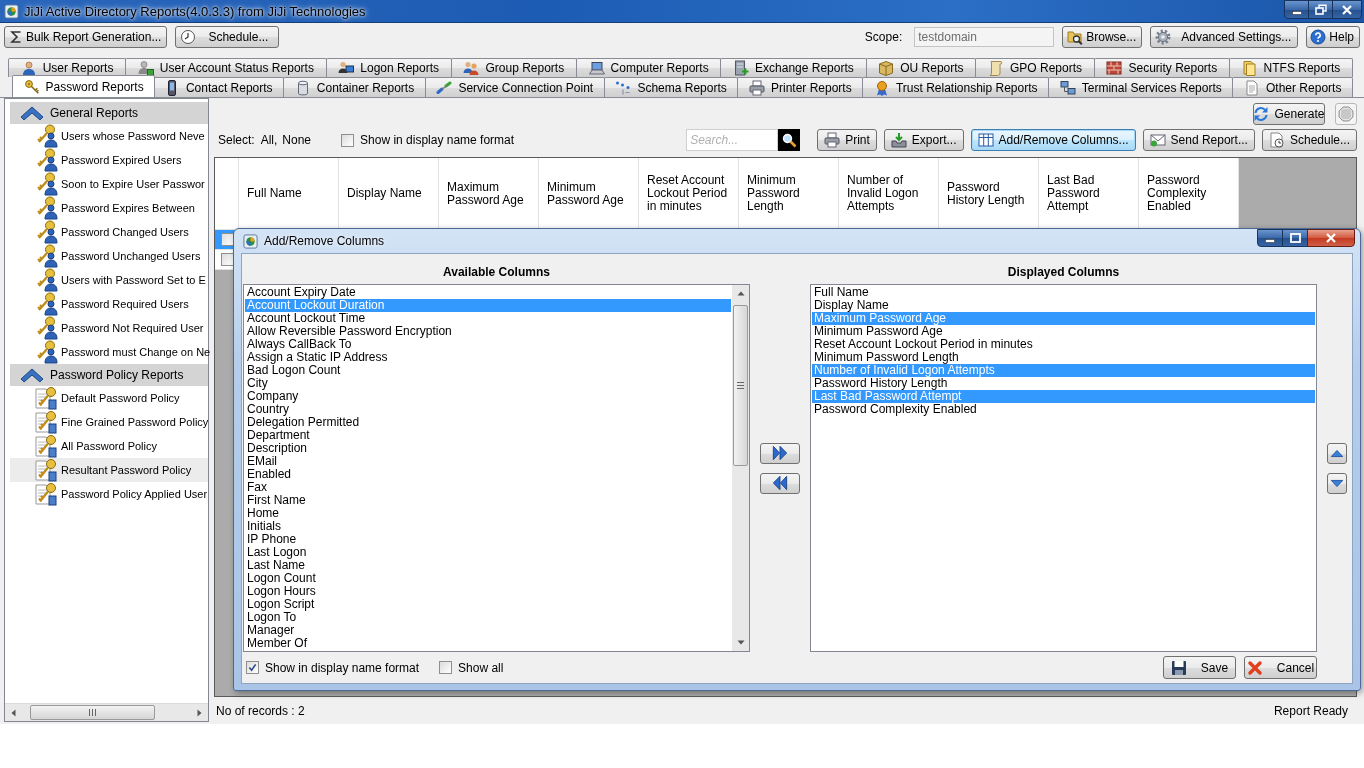 This screenshot has width=1364, height=768. I want to click on list-item: Full Name, so click(1063, 292).